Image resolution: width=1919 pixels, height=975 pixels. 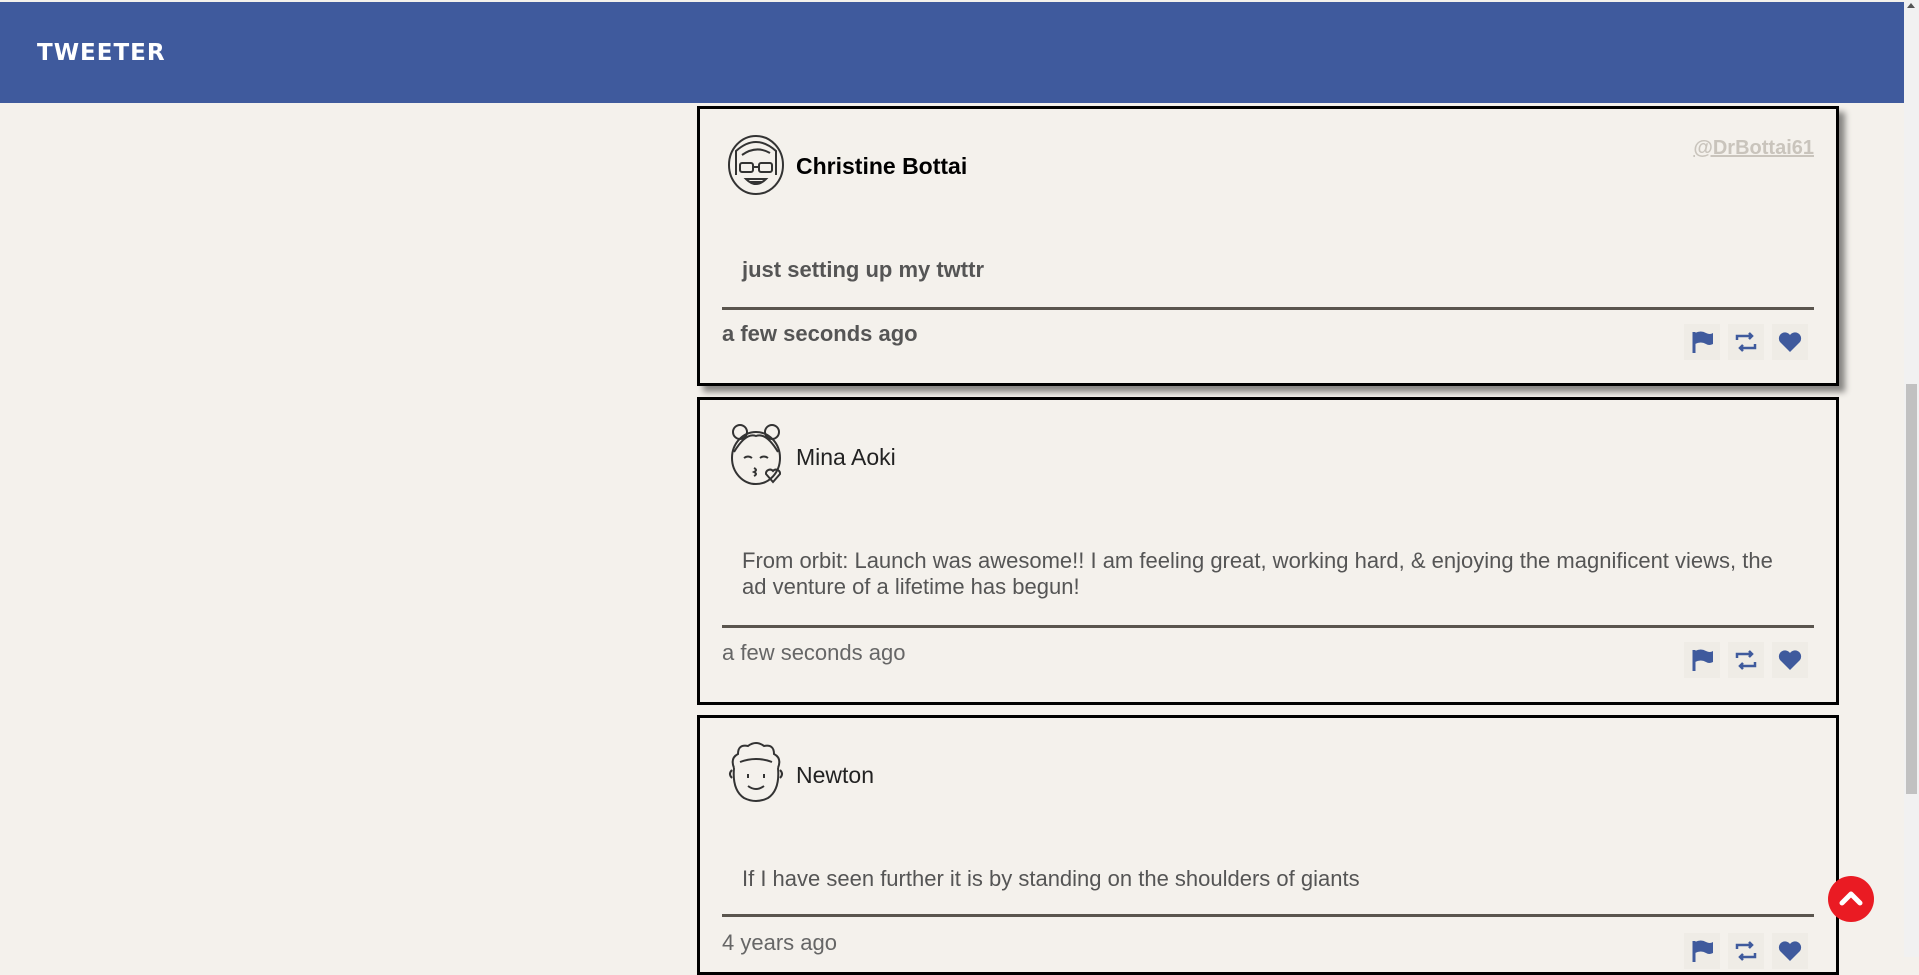 What do you see at coordinates (756, 165) in the screenshot?
I see `avatar-glasses-woman-icon` at bounding box center [756, 165].